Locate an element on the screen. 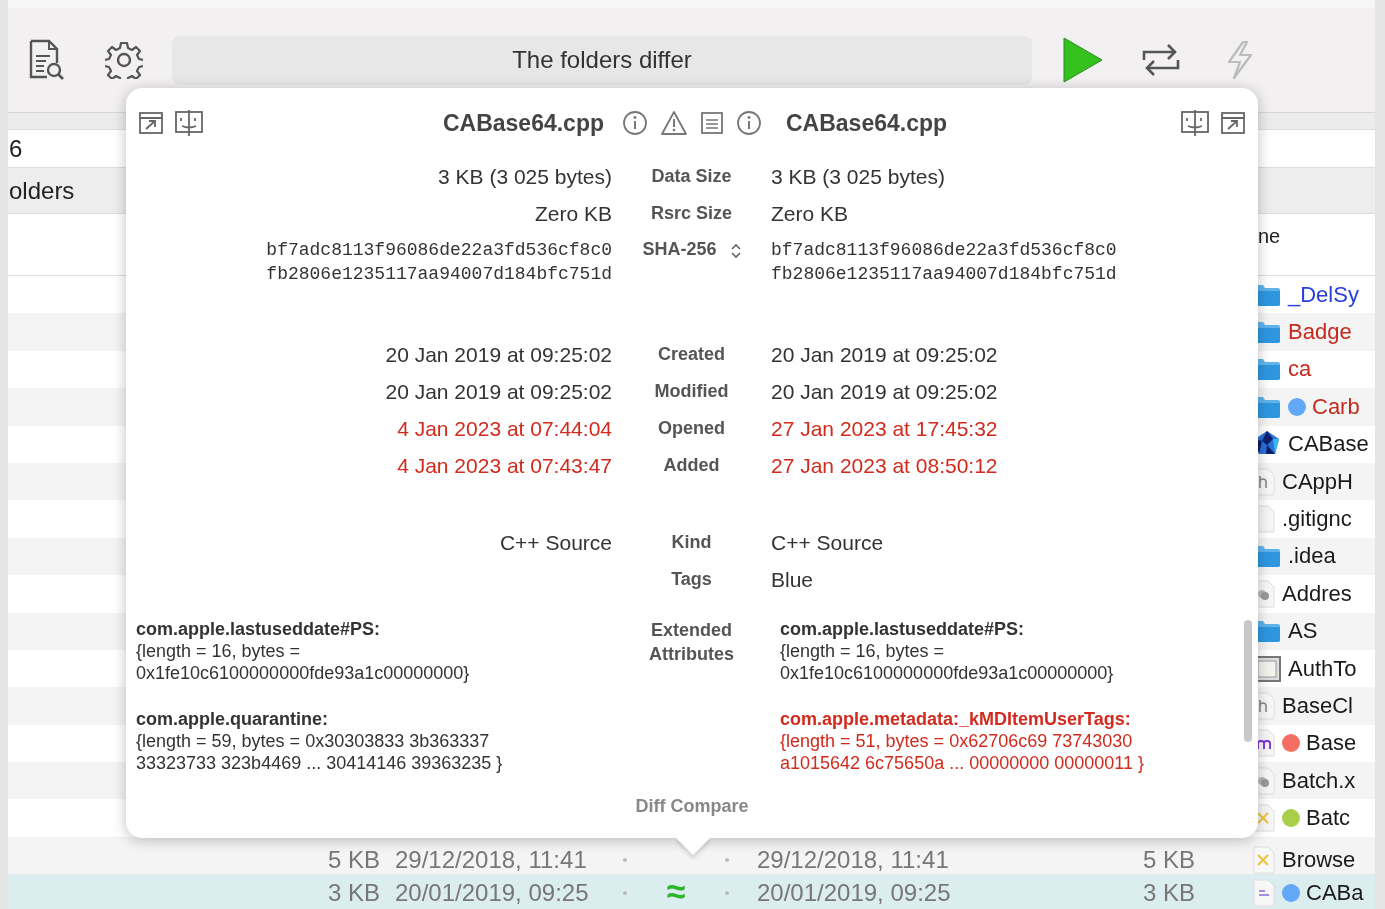  file-name: BaseCl is located at coordinates (1317, 706).